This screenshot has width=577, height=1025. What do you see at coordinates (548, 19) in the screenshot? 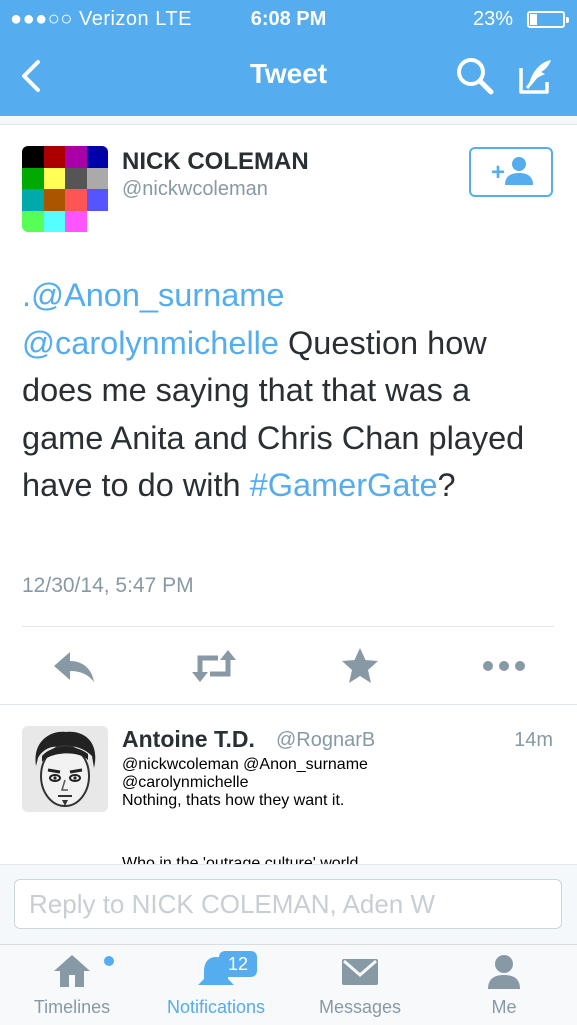
I see `battery-icon` at bounding box center [548, 19].